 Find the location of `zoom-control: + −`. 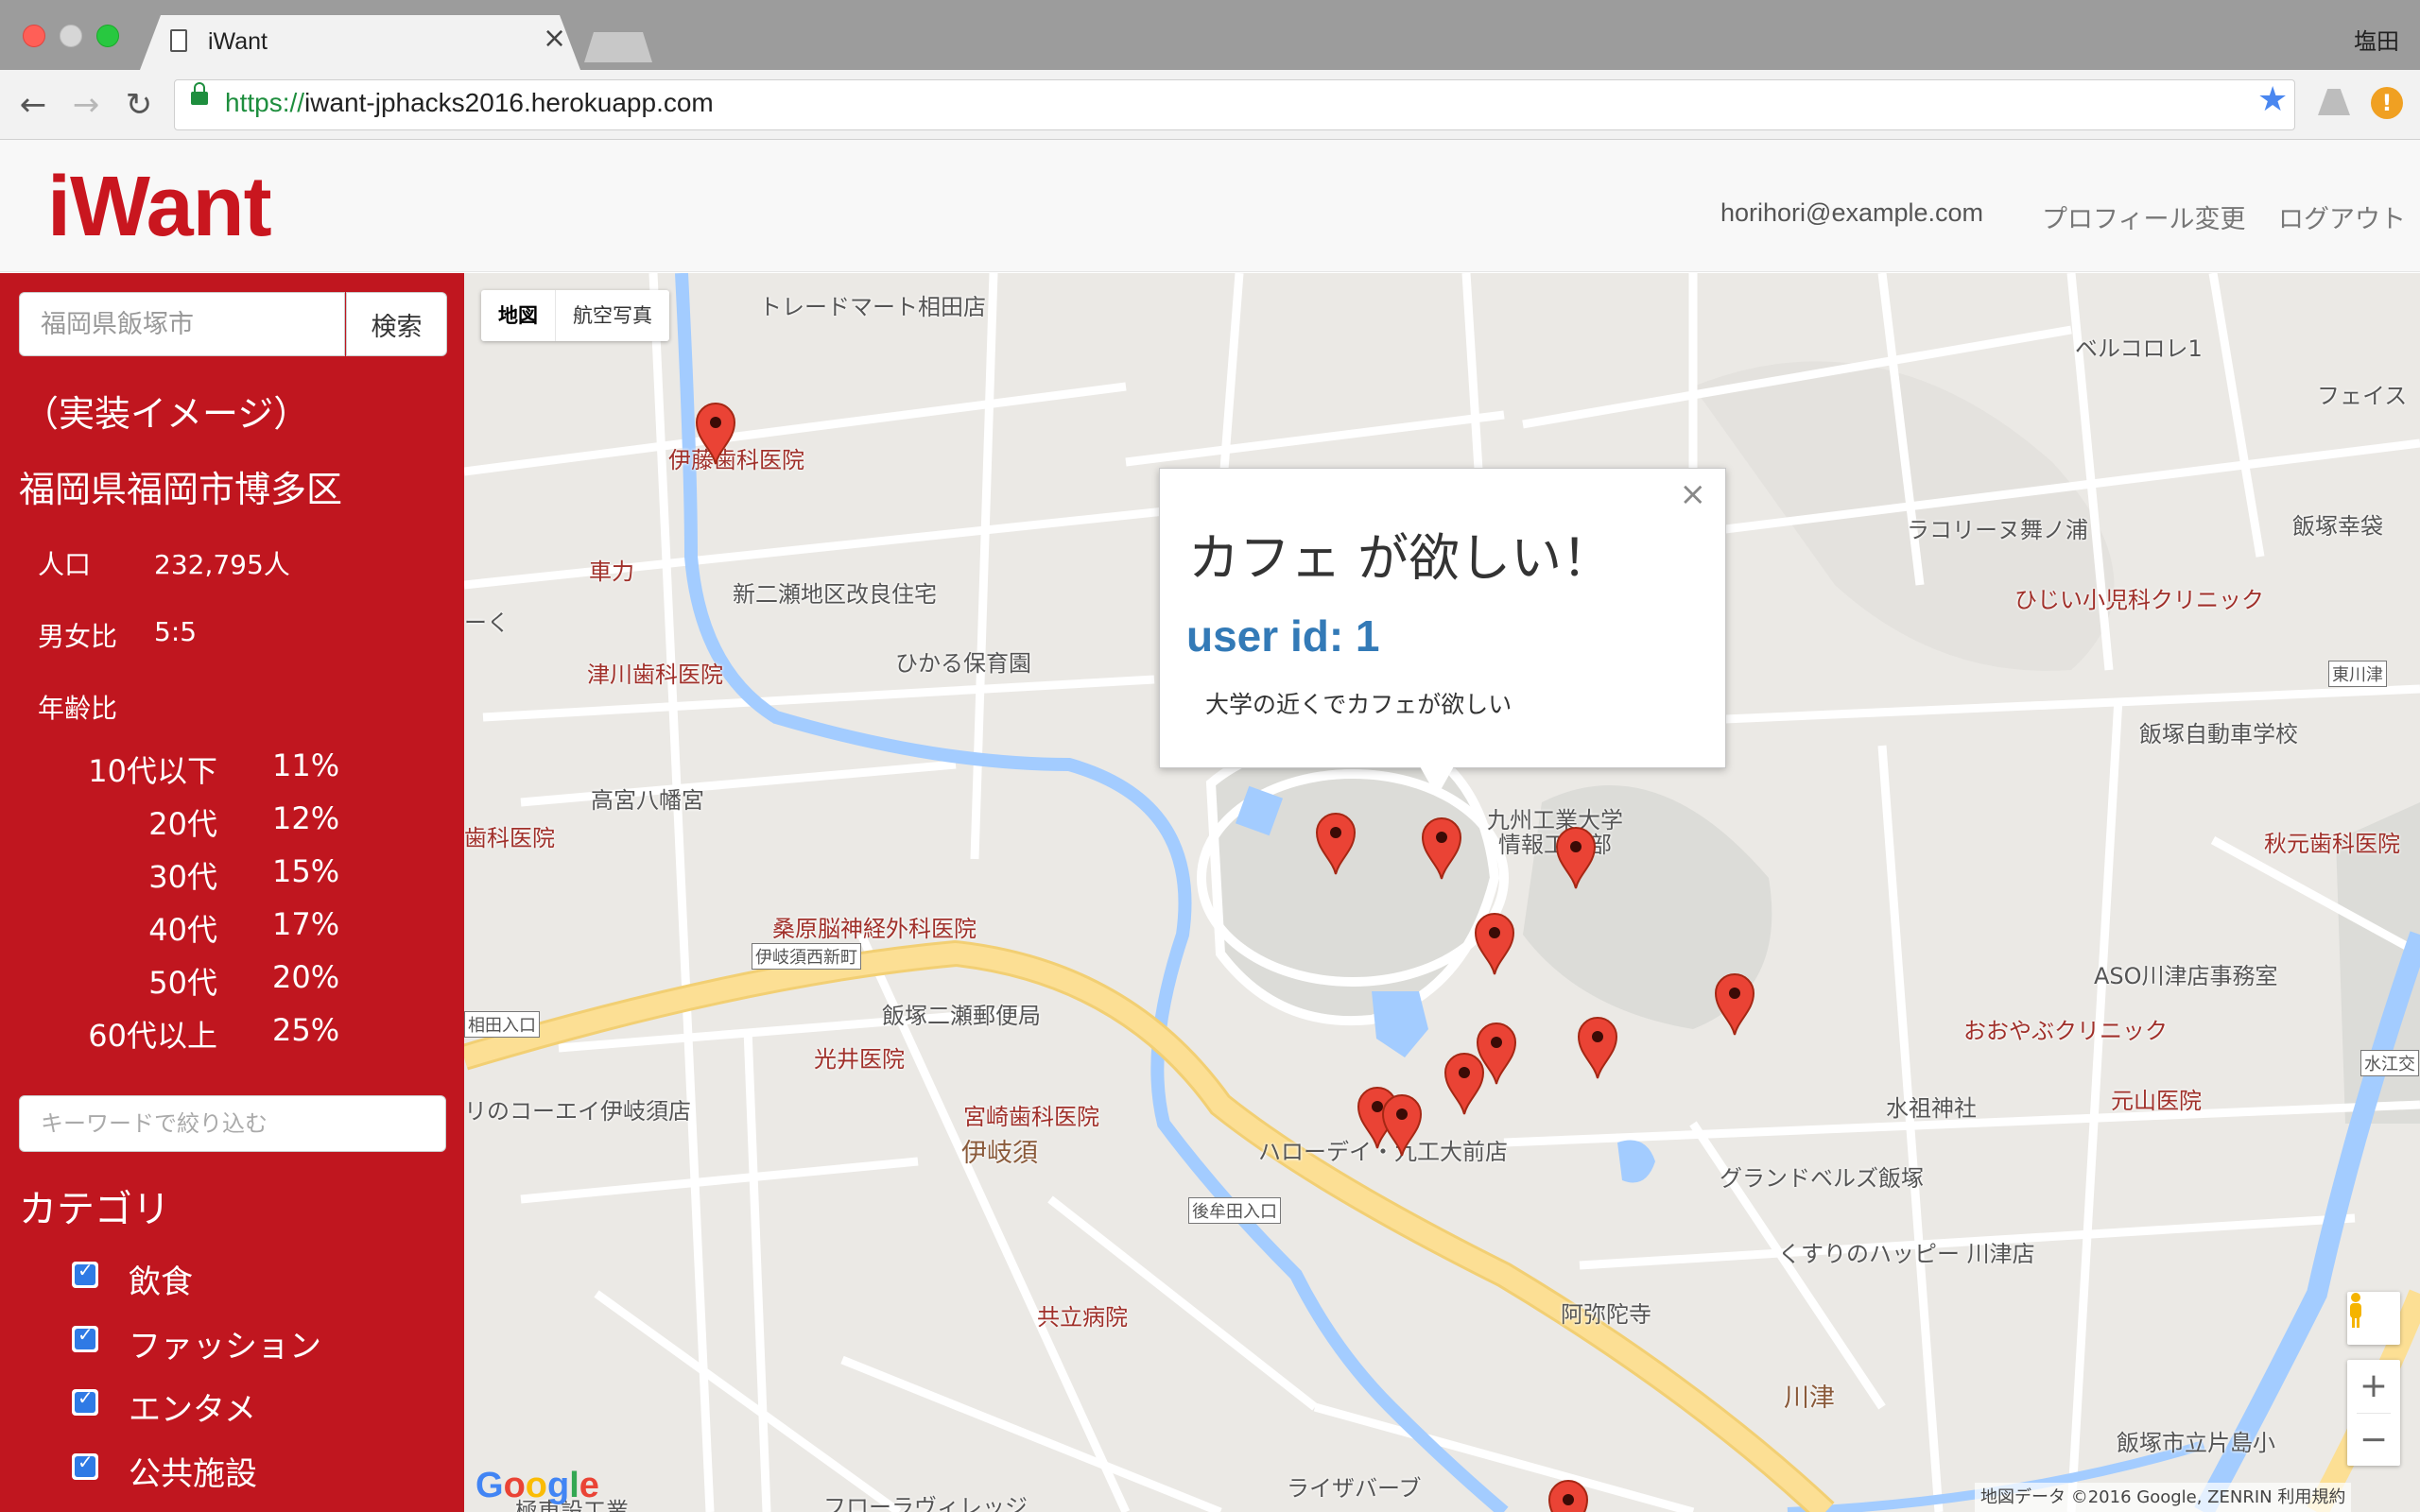

zoom-control: + − is located at coordinates (2373, 1413).